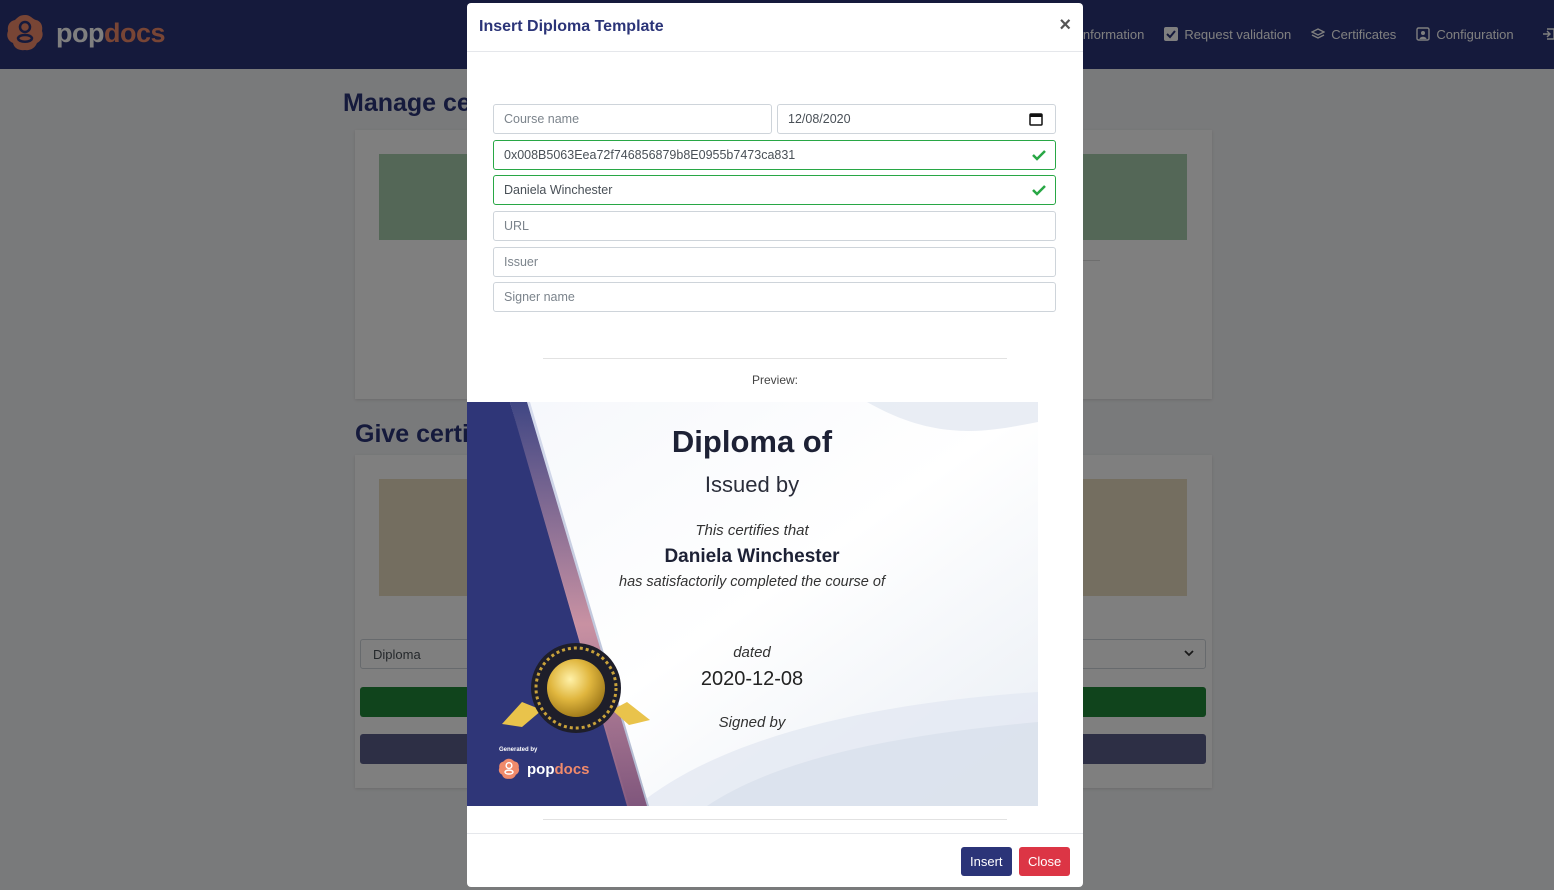 This screenshot has height=890, width=1554. I want to click on url-input: URL, so click(774, 226).